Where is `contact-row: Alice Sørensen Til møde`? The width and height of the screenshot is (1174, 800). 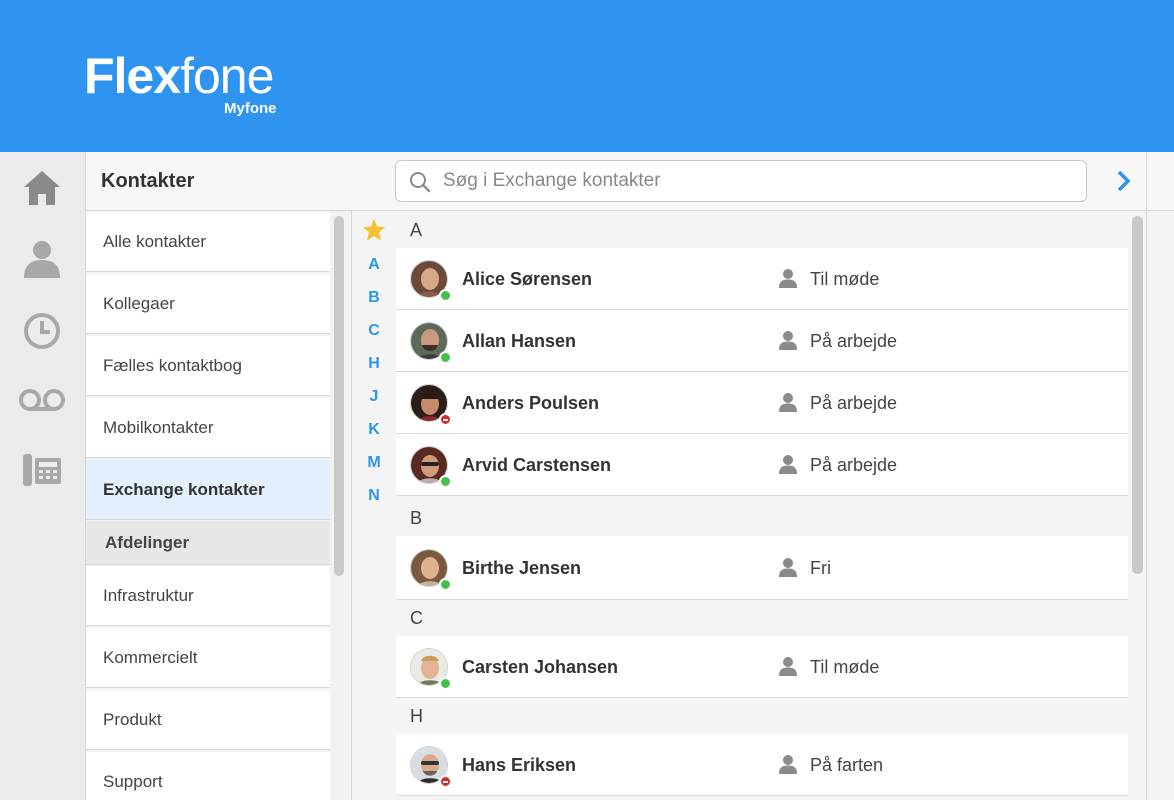
contact-row: Alice Sørensen Til møde is located at coordinates (762, 279).